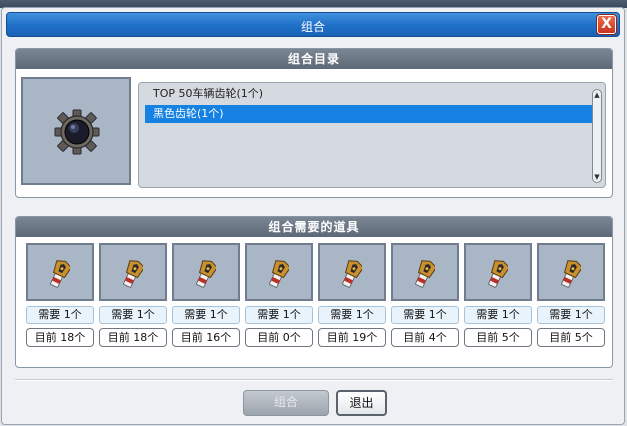 The image size is (627, 426). Describe the element at coordinates (597, 177) in the screenshot. I see `scroll-down-icon: ▼` at that location.